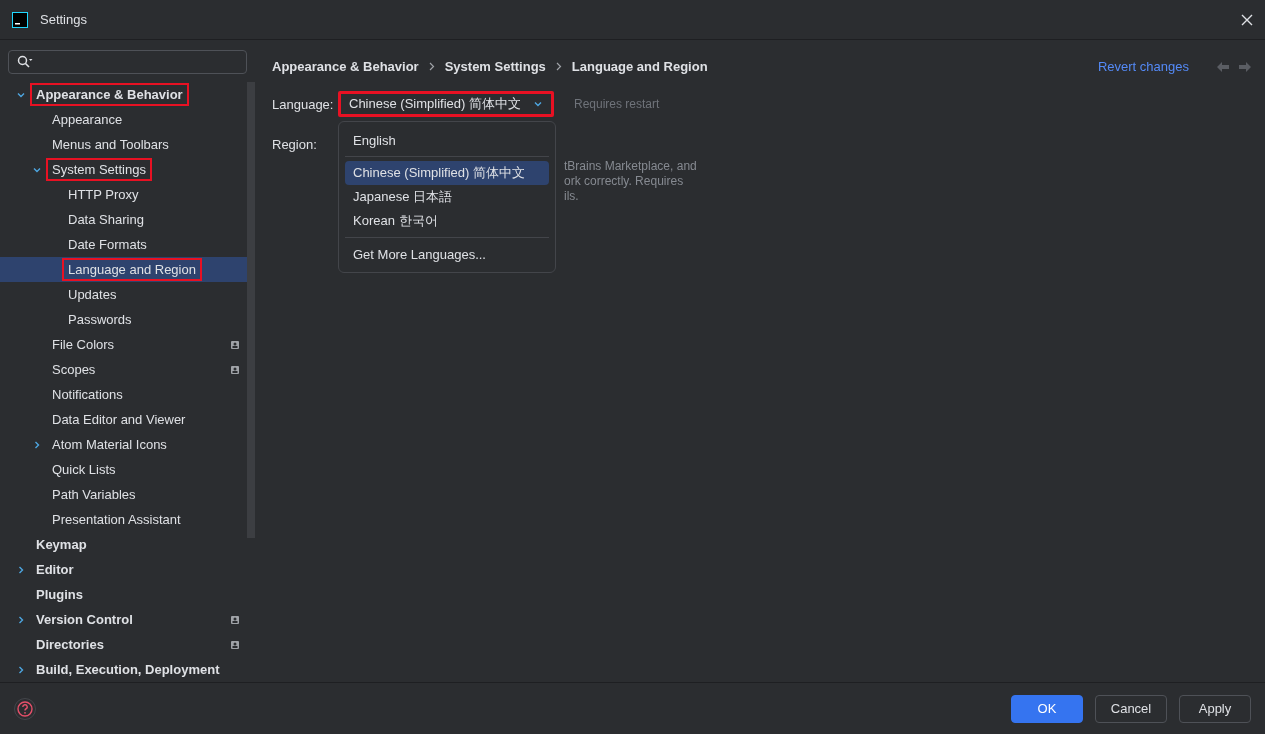 This screenshot has height=734, width=1265. Describe the element at coordinates (1143, 66) in the screenshot. I see `revert-link: Revert changes` at that location.